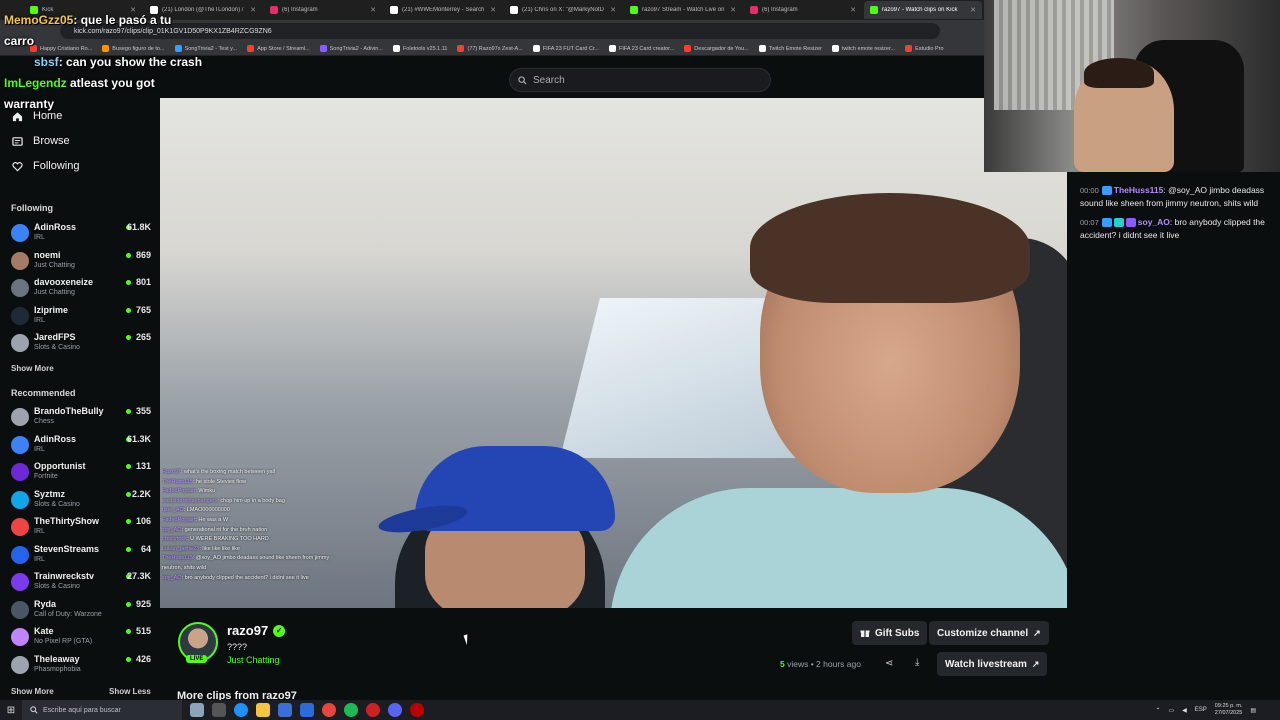  What do you see at coordinates (11, 710) in the screenshot?
I see `windows-start-icon: ⊞` at bounding box center [11, 710].